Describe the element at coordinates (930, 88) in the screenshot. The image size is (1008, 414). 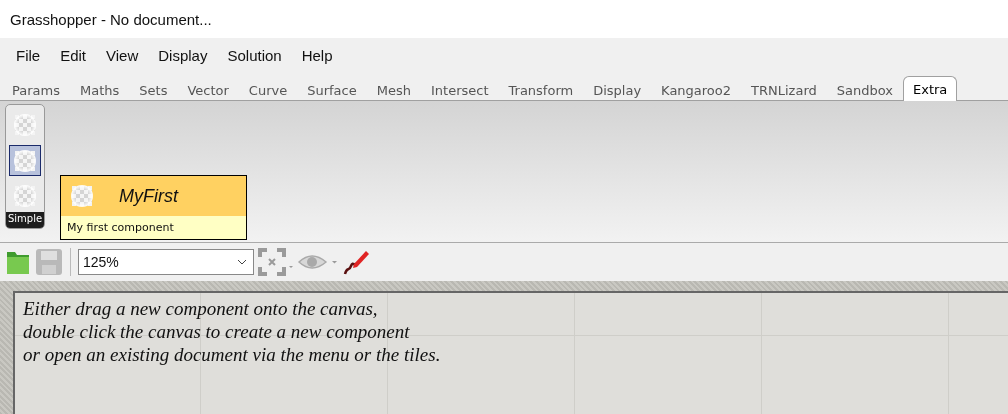
I see `ribbon-tab: Extra` at that location.